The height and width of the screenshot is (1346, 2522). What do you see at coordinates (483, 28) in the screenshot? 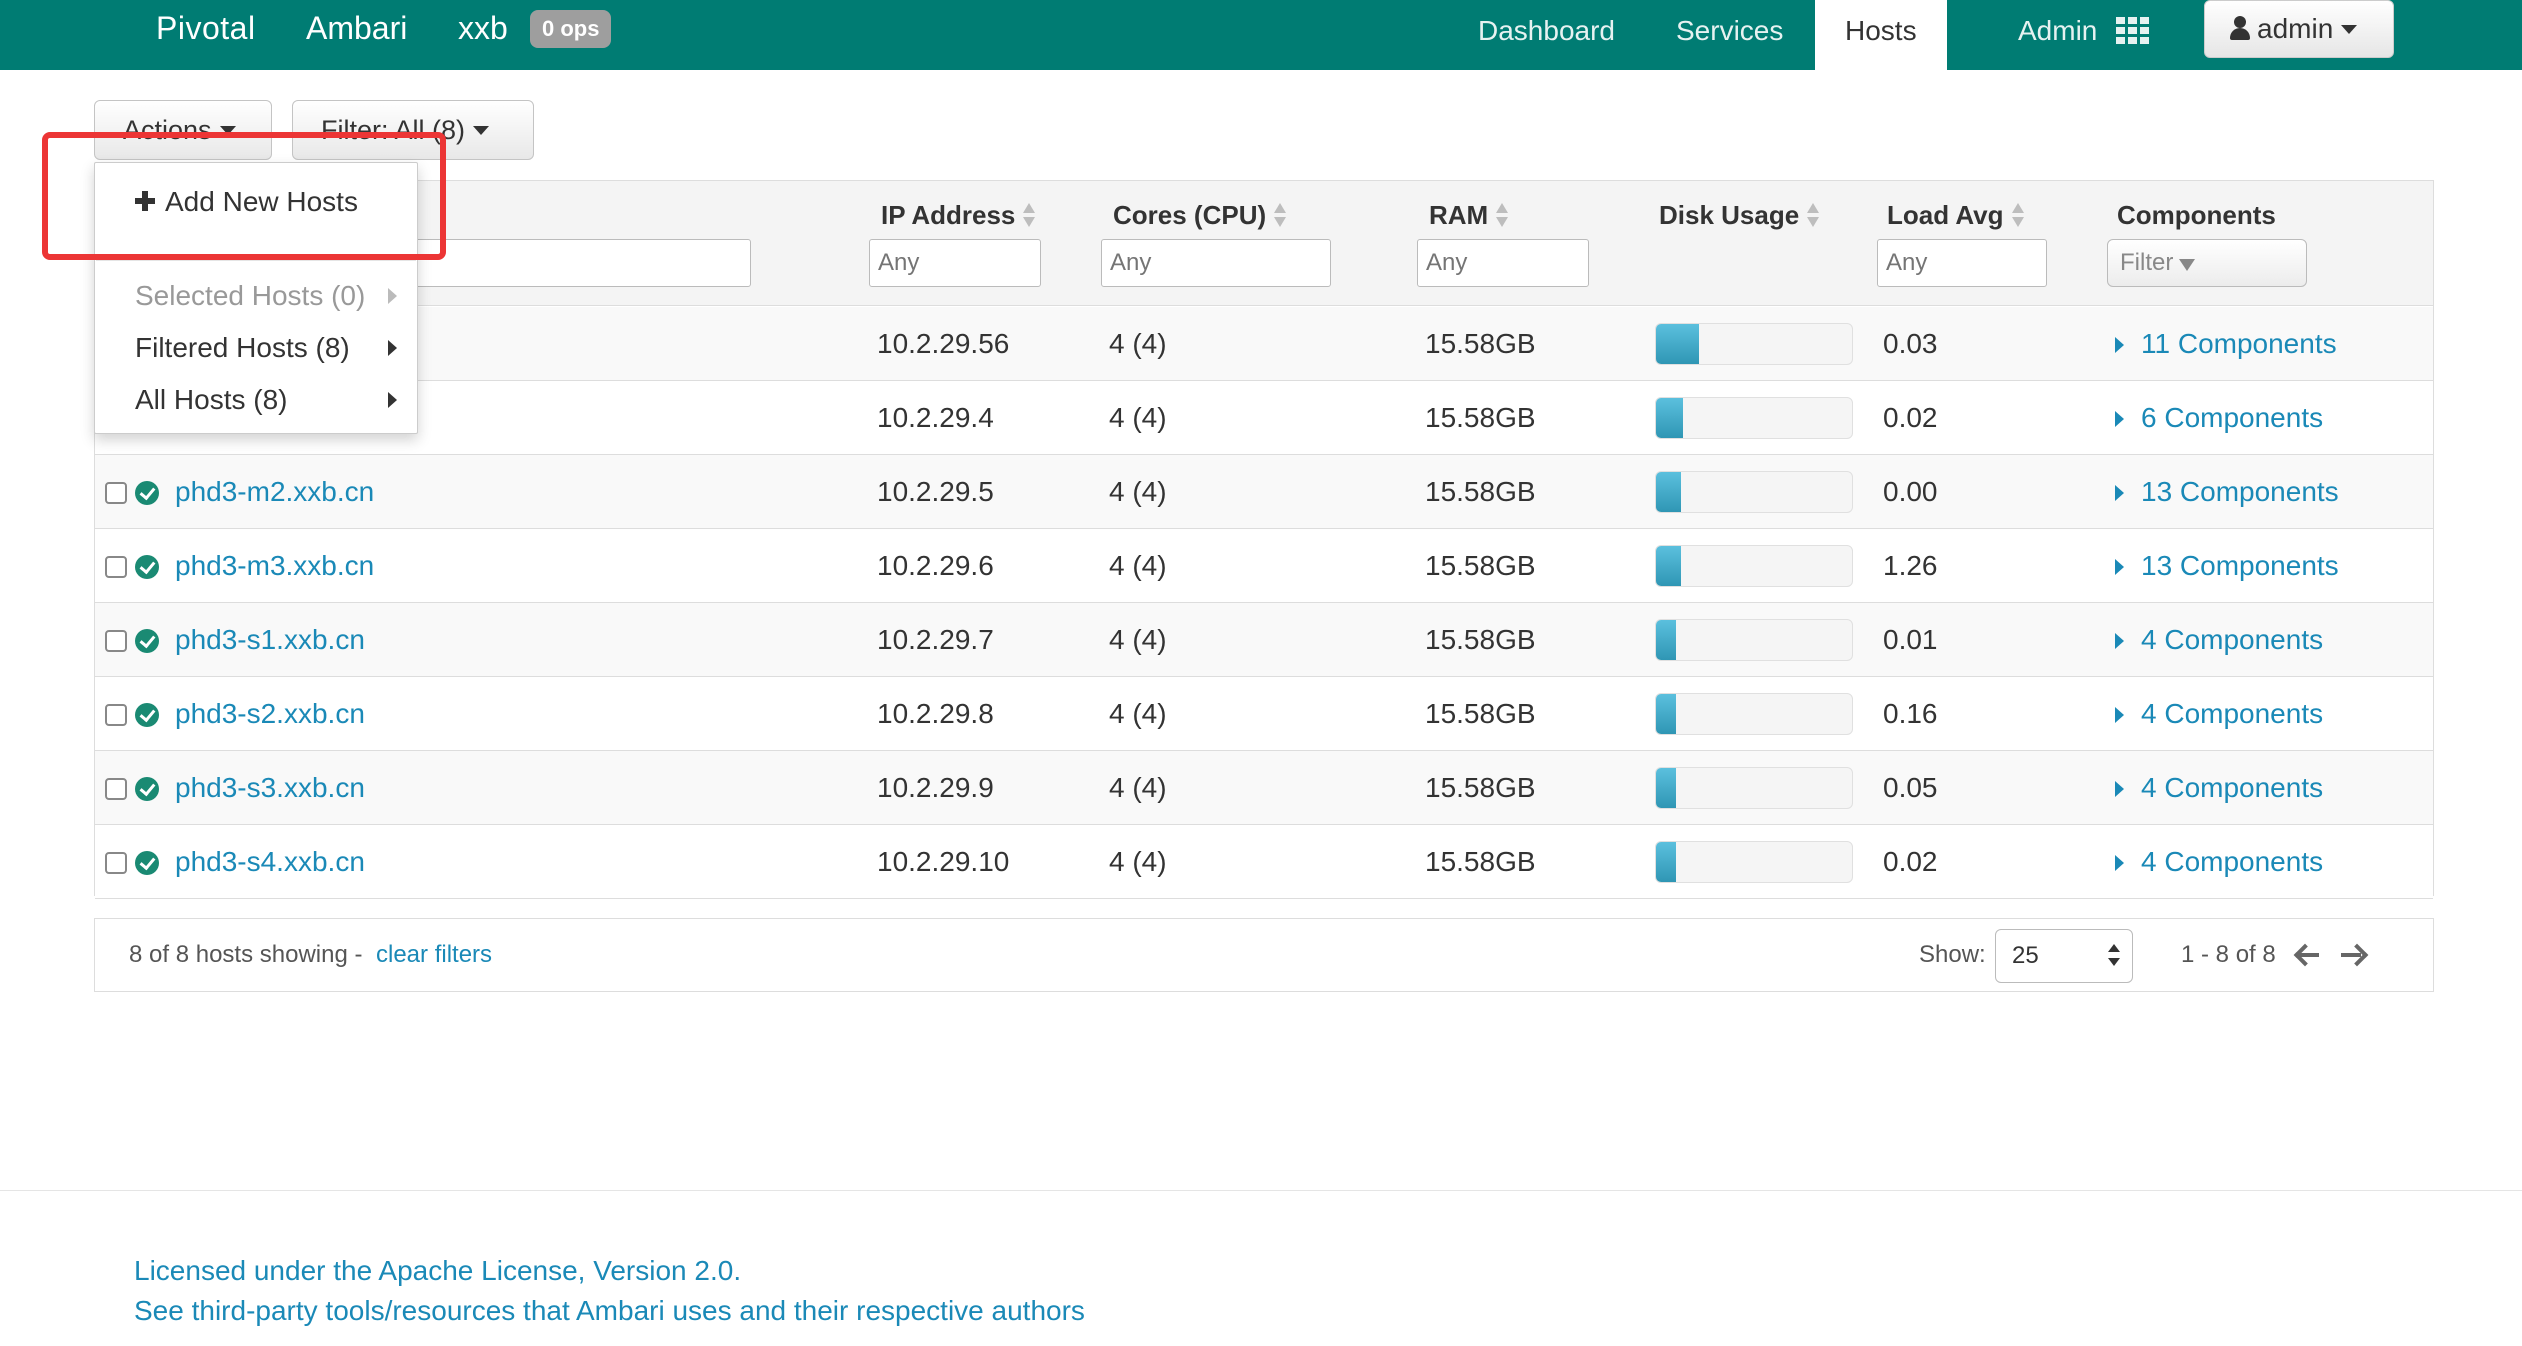
I see `cluster-name: xxb` at bounding box center [483, 28].